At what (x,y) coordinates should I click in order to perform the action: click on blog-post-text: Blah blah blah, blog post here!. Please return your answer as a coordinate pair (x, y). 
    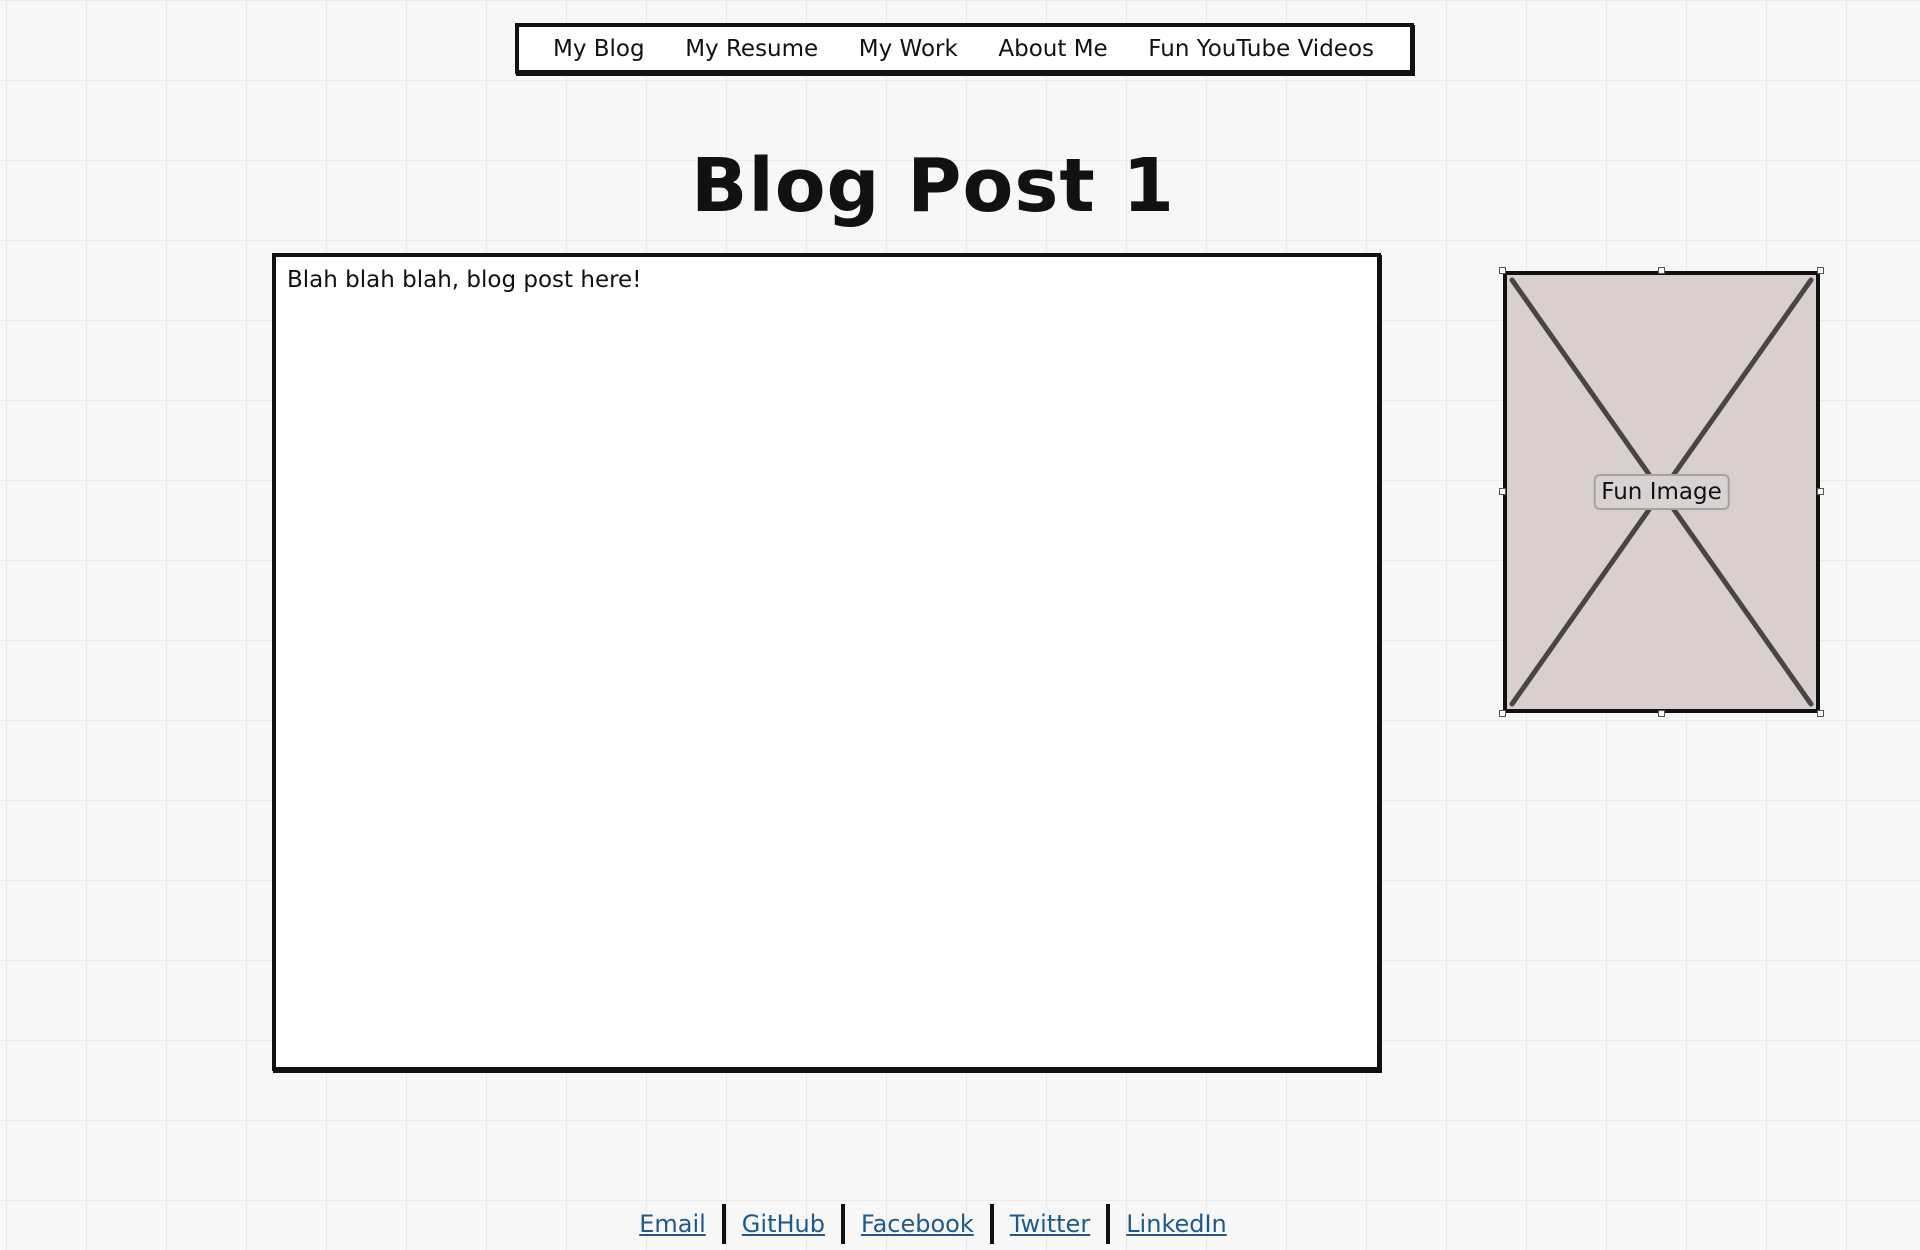
    Looking at the image, I should click on (464, 280).